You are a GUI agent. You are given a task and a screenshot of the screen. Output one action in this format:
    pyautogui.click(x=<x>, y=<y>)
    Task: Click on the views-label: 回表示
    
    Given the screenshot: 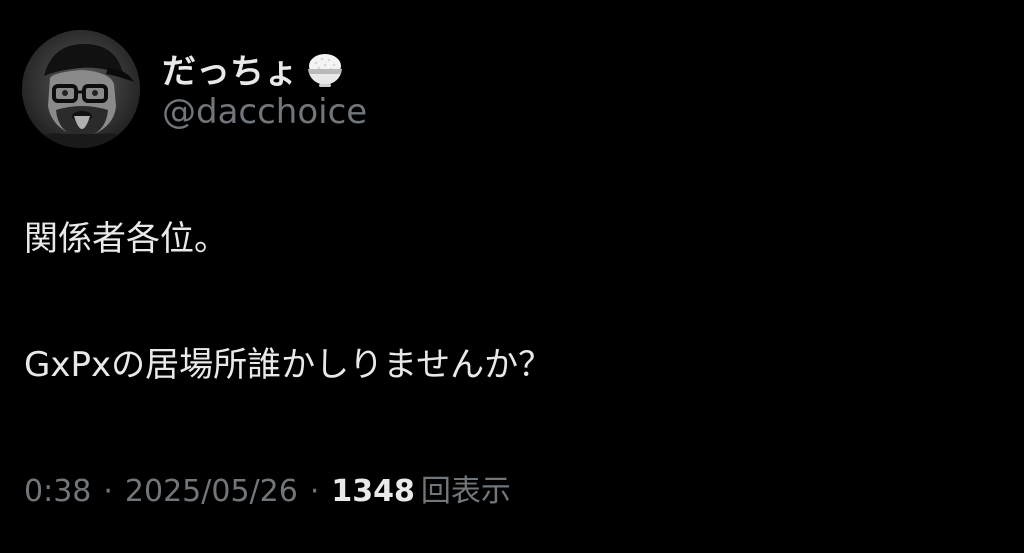 What is the action you would take?
    pyautogui.click(x=465, y=491)
    